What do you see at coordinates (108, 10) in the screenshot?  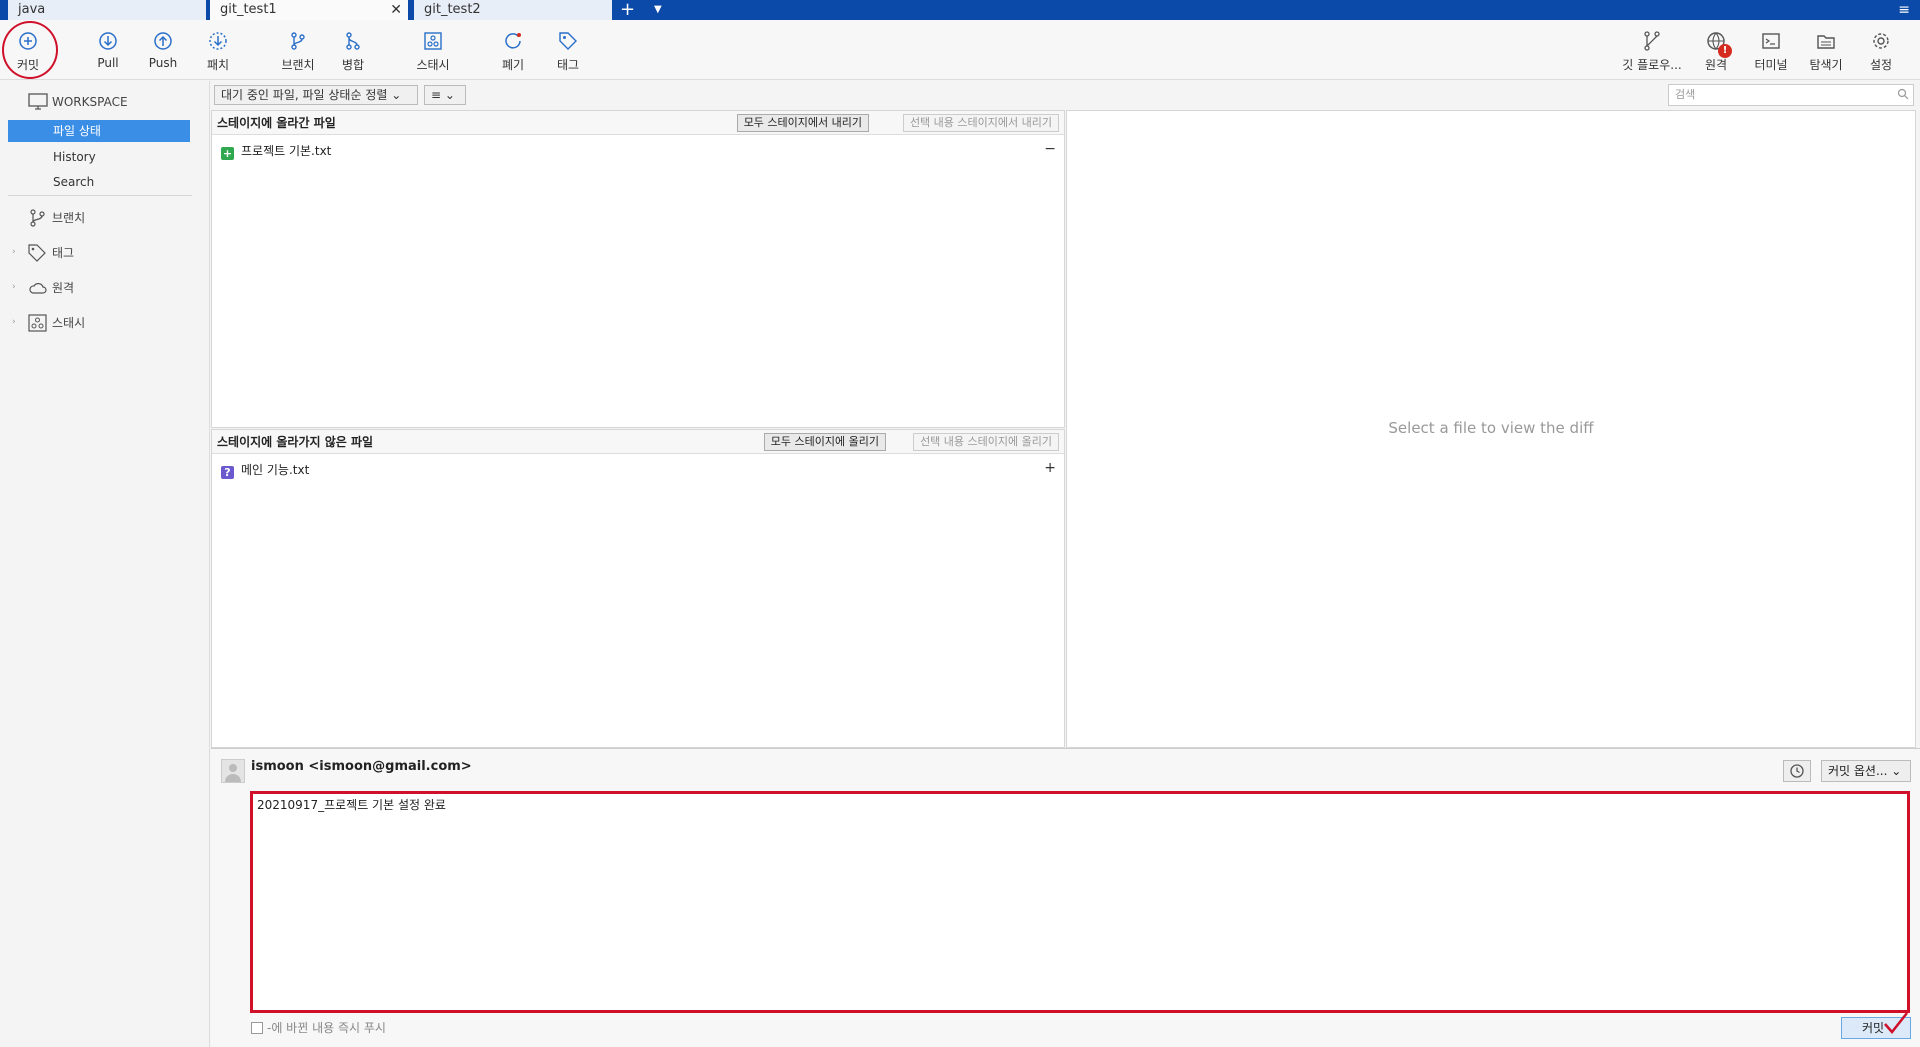 I see `tab-java: java` at bounding box center [108, 10].